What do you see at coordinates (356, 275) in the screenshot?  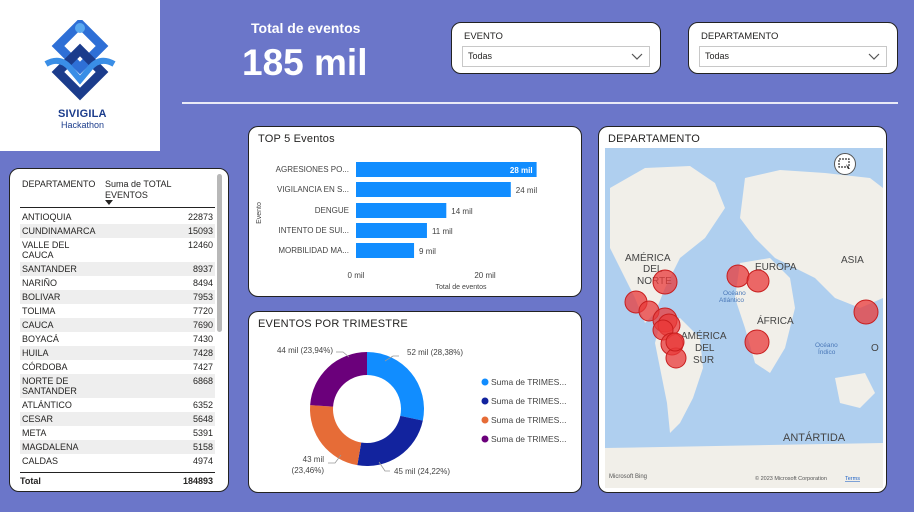 I see `x-axis-tick: 0 mil` at bounding box center [356, 275].